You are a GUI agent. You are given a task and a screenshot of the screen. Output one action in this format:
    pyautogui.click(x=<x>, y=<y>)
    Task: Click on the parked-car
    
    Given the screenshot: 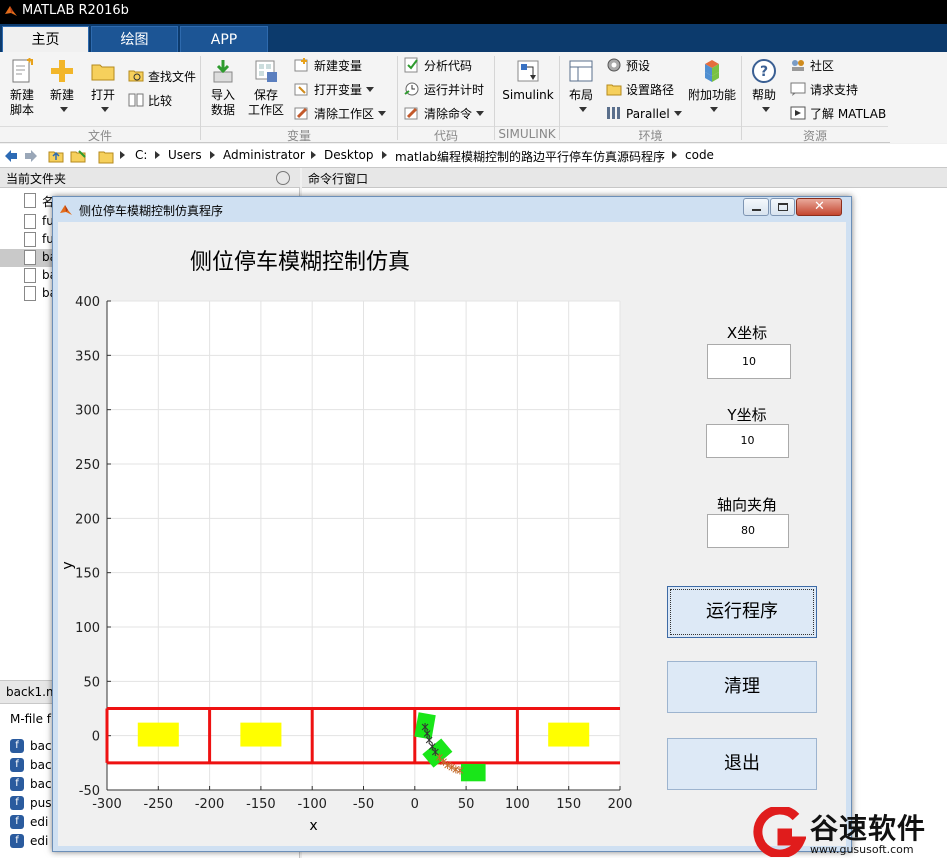 What is the action you would take?
    pyautogui.click(x=158, y=734)
    